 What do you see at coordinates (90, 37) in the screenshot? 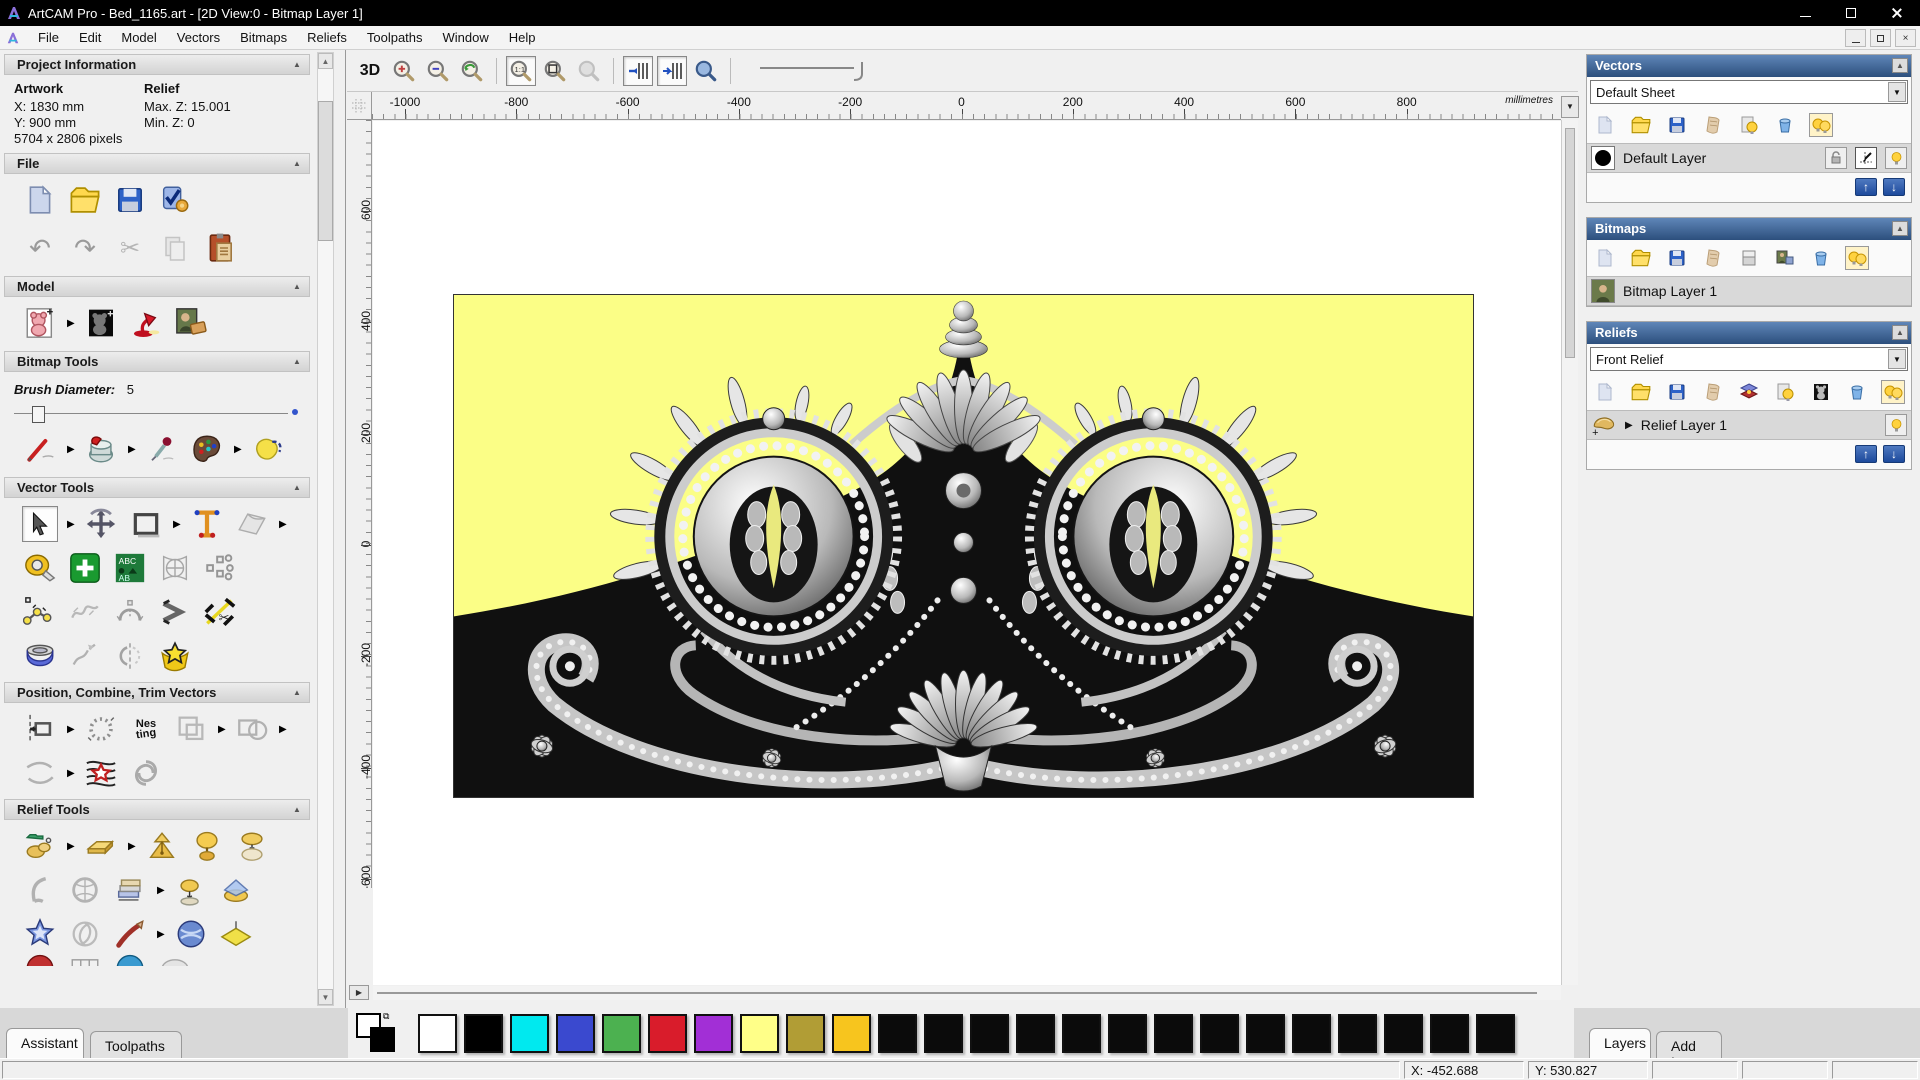
I see `menu-edit: Edit` at bounding box center [90, 37].